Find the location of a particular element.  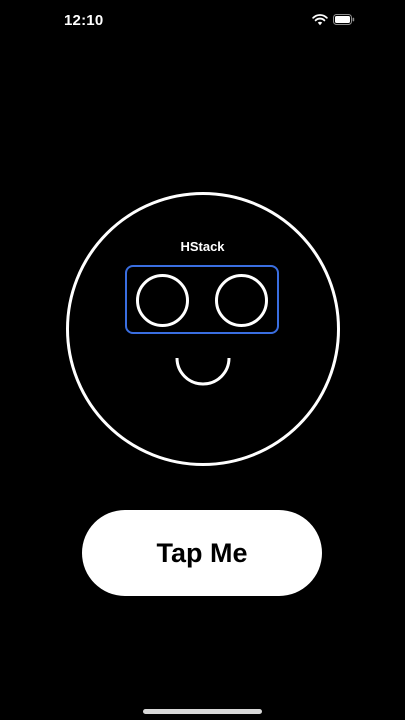

wifi-icon is located at coordinates (320, 20).